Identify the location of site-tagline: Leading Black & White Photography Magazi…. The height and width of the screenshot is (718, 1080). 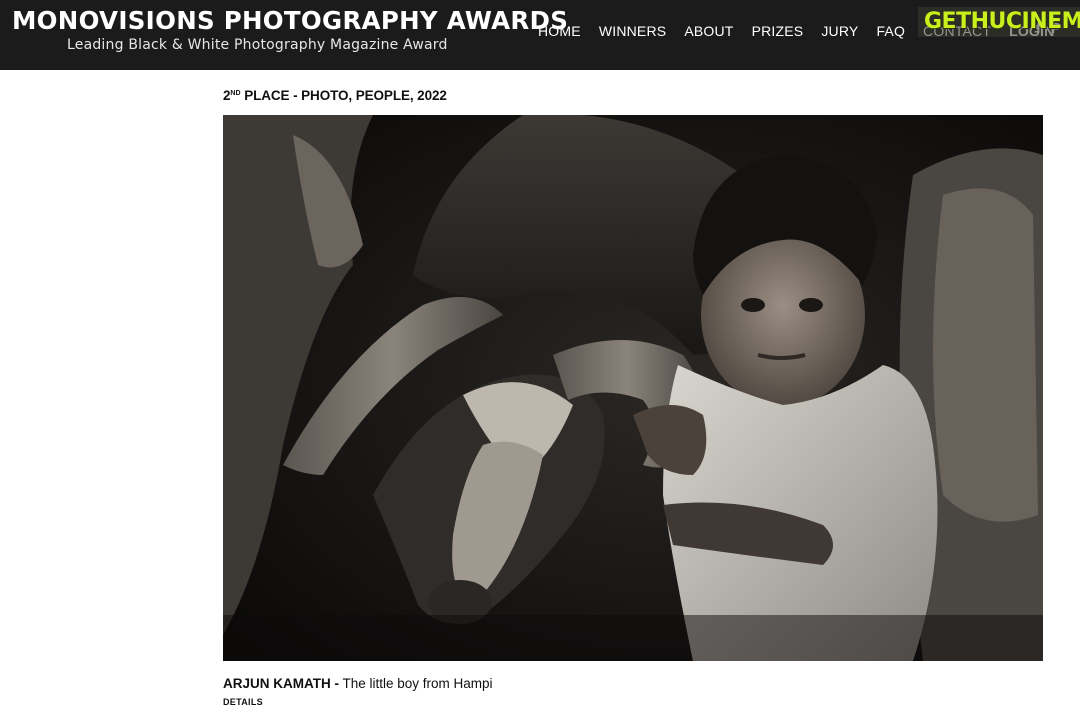
(257, 45).